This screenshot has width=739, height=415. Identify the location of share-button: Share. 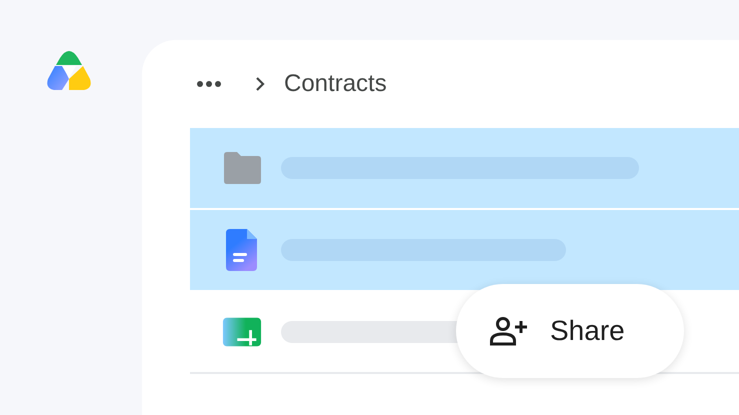
(570, 331).